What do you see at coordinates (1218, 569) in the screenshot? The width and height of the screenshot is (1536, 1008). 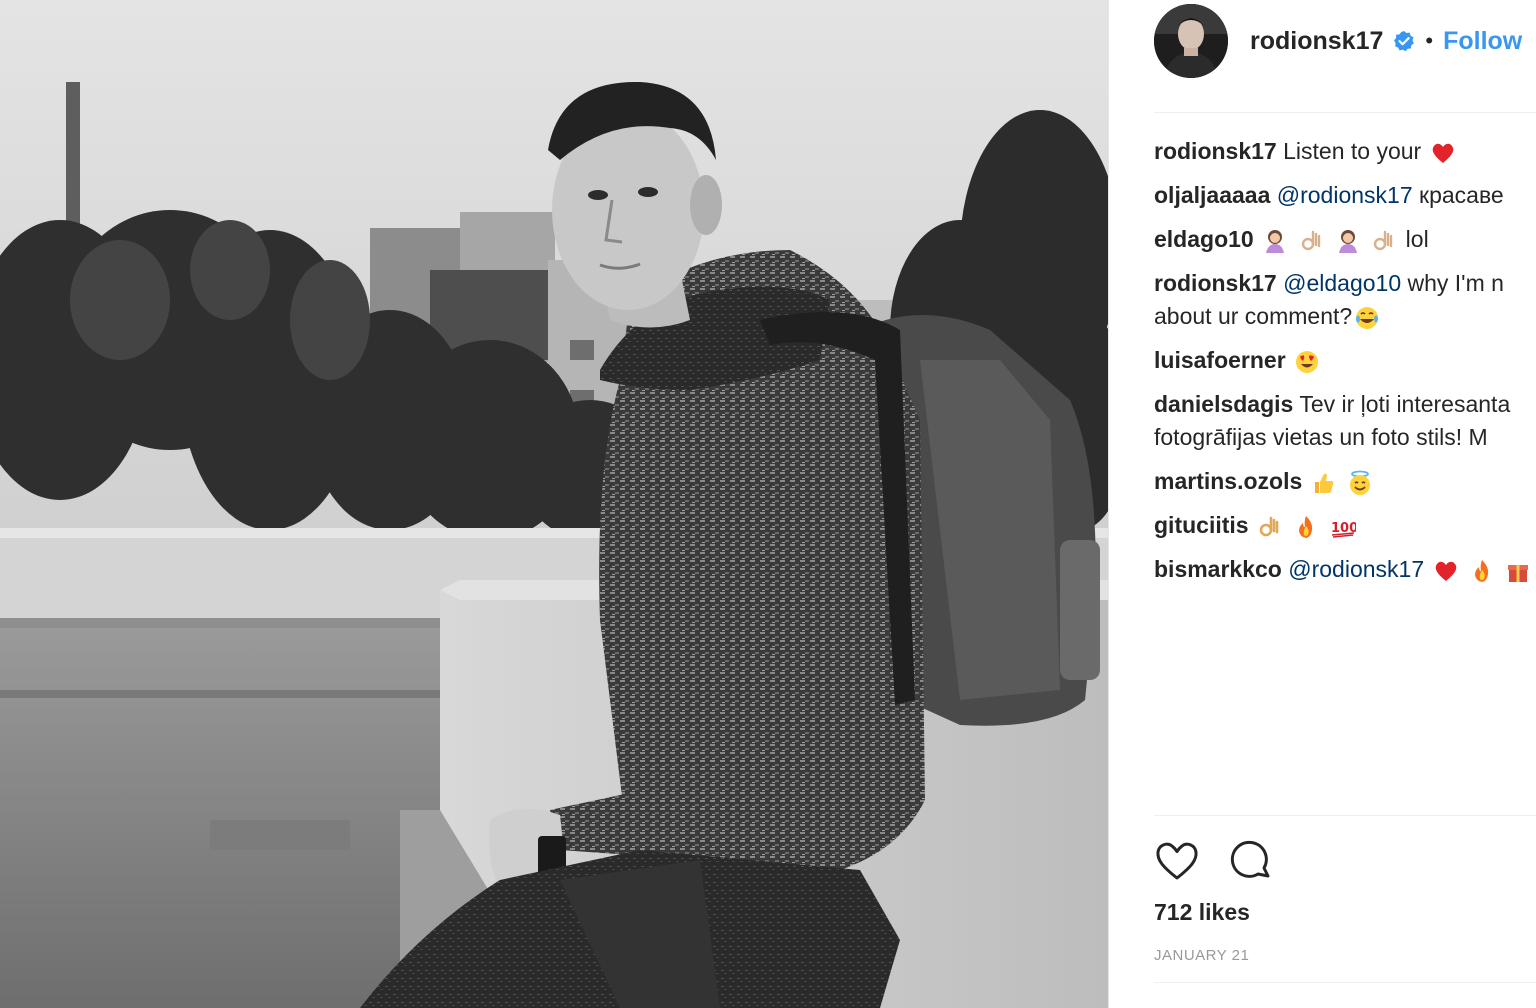 I see `comment-author: bismarkkco` at bounding box center [1218, 569].